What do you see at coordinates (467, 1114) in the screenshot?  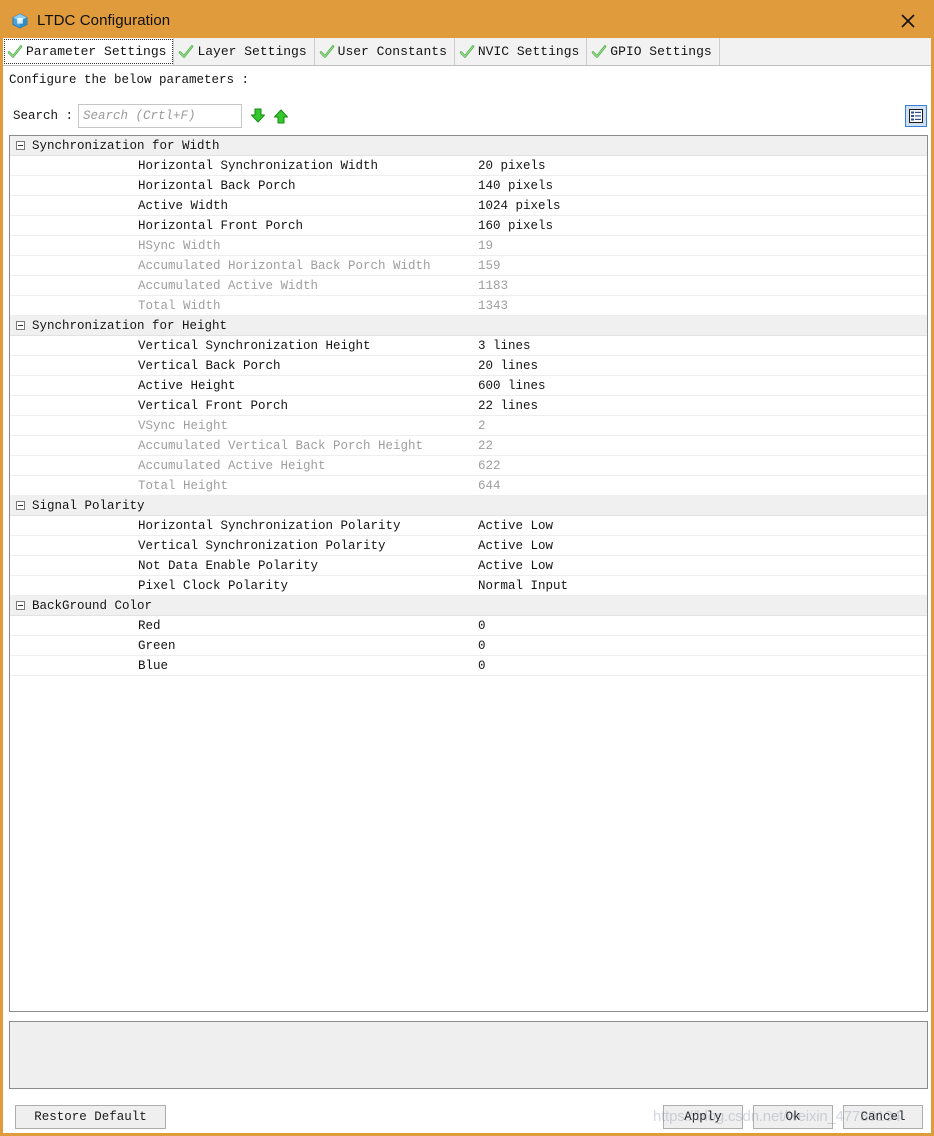 I see `button-bar: Restore Default Apply Ok Cancel` at bounding box center [467, 1114].